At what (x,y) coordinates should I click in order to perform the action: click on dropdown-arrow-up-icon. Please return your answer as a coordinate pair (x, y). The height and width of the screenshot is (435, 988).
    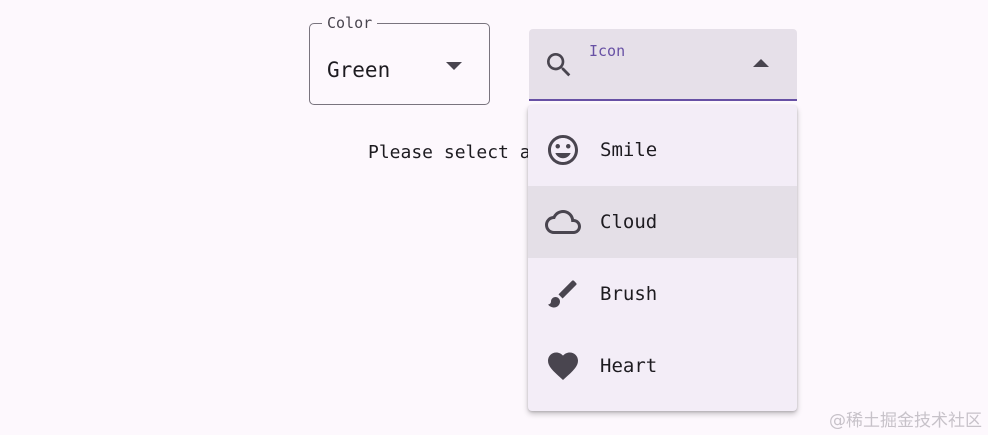
    Looking at the image, I should click on (761, 63).